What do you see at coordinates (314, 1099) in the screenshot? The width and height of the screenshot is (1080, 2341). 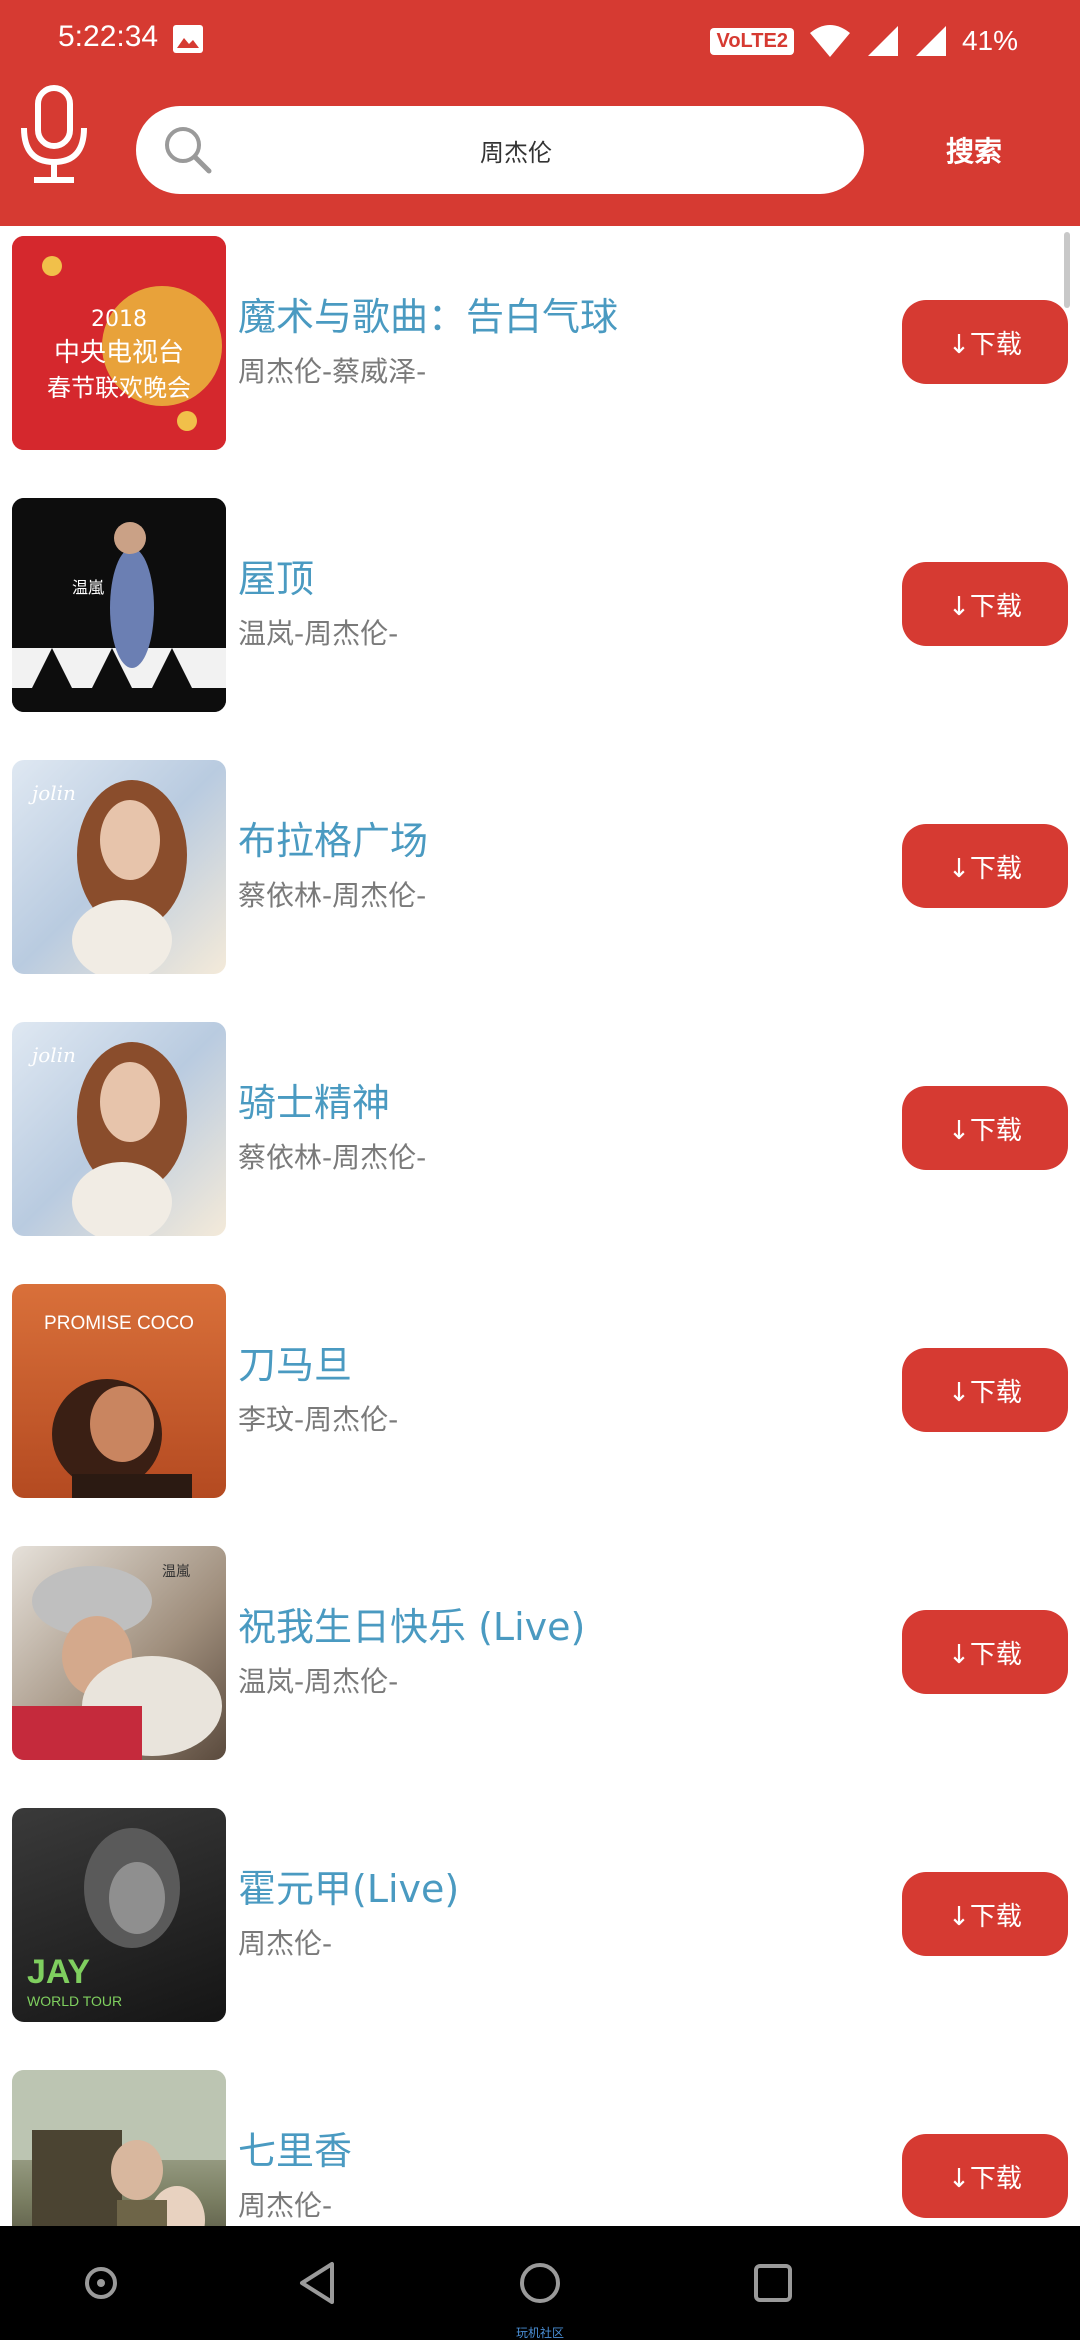 I see `song-title: 骑士精神` at bounding box center [314, 1099].